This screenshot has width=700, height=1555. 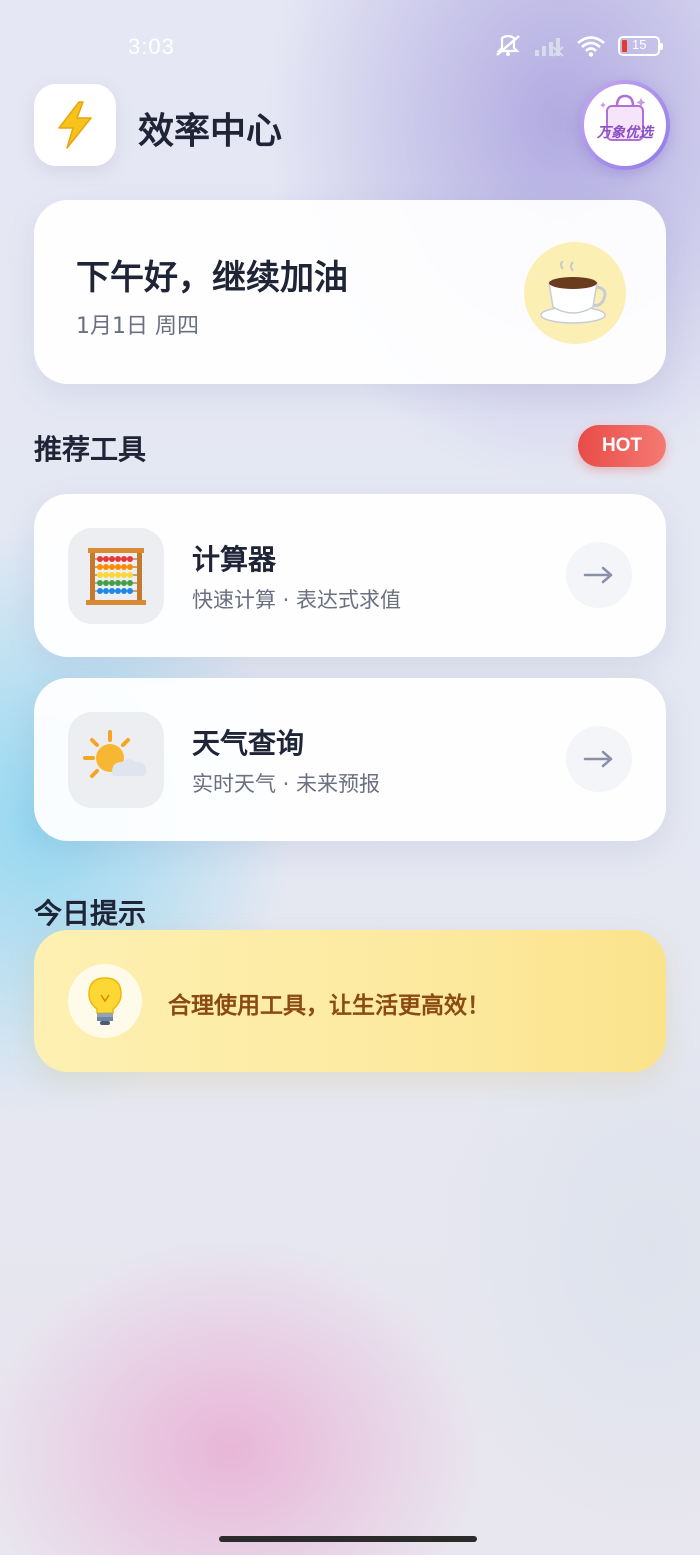 What do you see at coordinates (508, 46) in the screenshot?
I see `mute-icon` at bounding box center [508, 46].